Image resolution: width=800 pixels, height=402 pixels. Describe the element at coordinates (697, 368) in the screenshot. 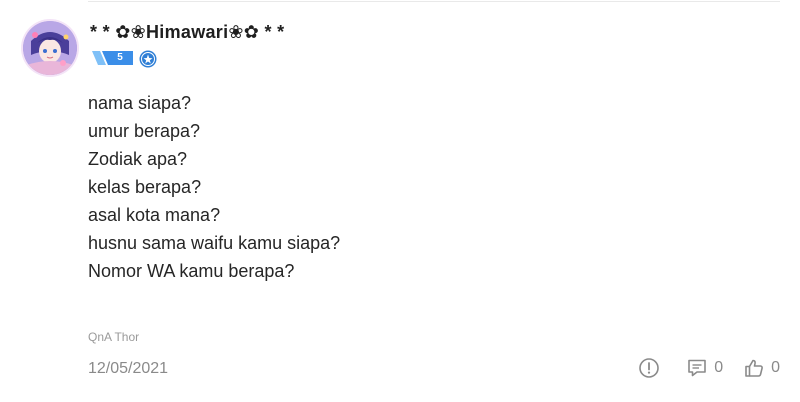

I see `comment-icon` at that location.